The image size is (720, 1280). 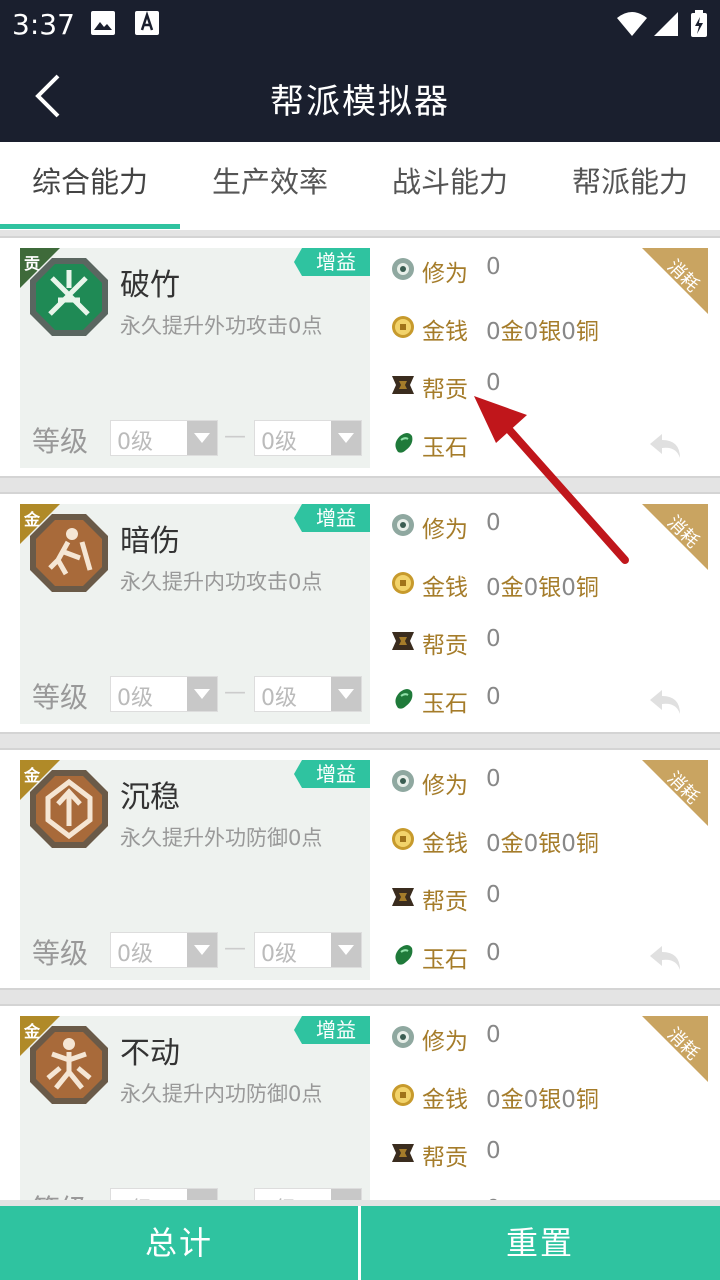 I want to click on skill-panel: 金 不动 永久提升内功防御0点 增益 等级 0级 — 0级, so click(x=195, y=1108).